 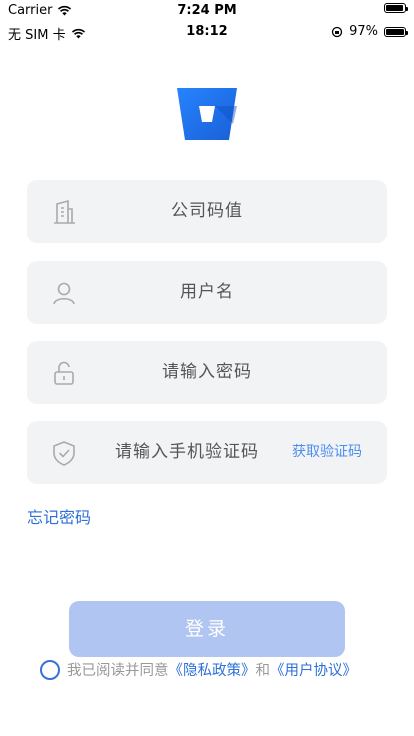 I want to click on status-bar-outer: Carrier 7:24 PM, so click(x=207, y=10).